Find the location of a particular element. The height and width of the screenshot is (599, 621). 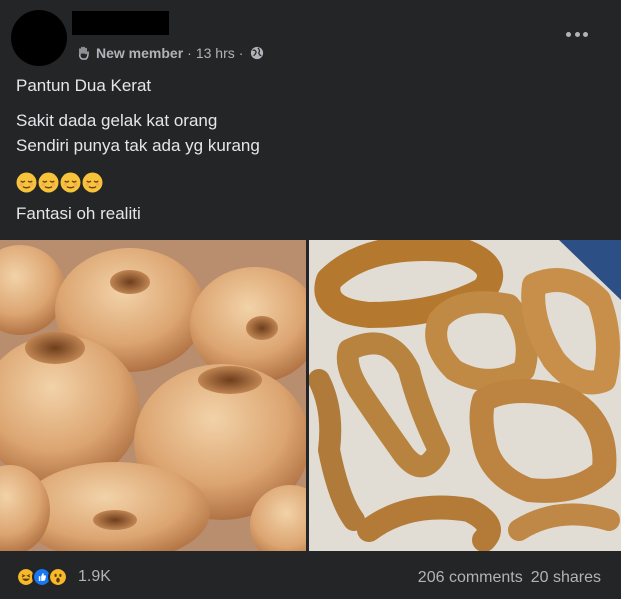

post-line: Sendiri punya tak ada yg kurang is located at coordinates (138, 145).